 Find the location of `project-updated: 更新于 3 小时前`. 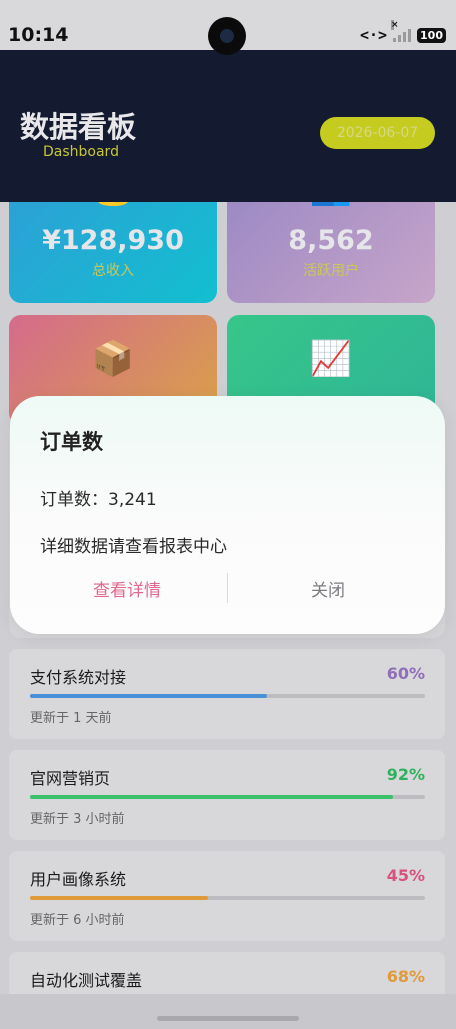

project-updated: 更新于 3 小时前 is located at coordinates (77, 819).